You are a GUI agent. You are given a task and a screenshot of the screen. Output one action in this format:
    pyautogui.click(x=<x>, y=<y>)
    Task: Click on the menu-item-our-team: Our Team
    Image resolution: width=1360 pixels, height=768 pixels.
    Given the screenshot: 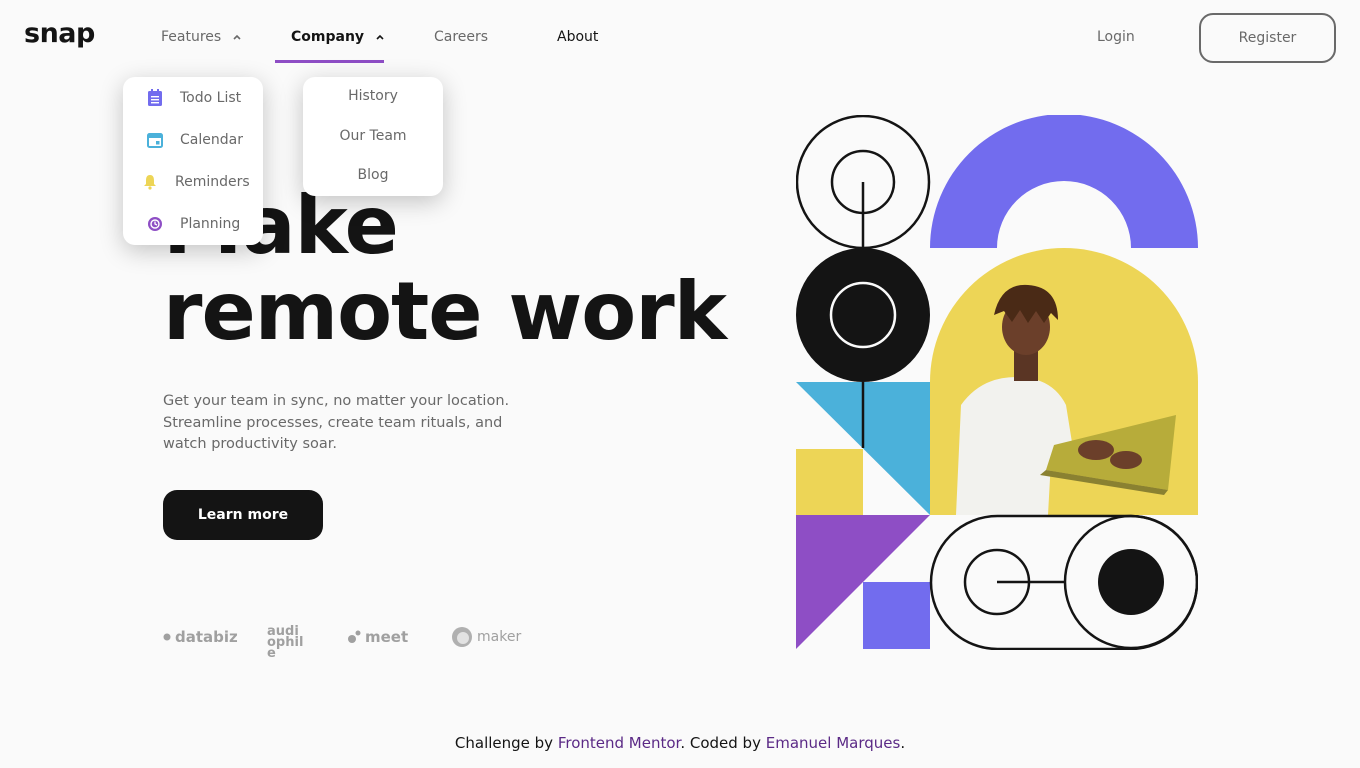 What is the action you would take?
    pyautogui.click(x=373, y=136)
    